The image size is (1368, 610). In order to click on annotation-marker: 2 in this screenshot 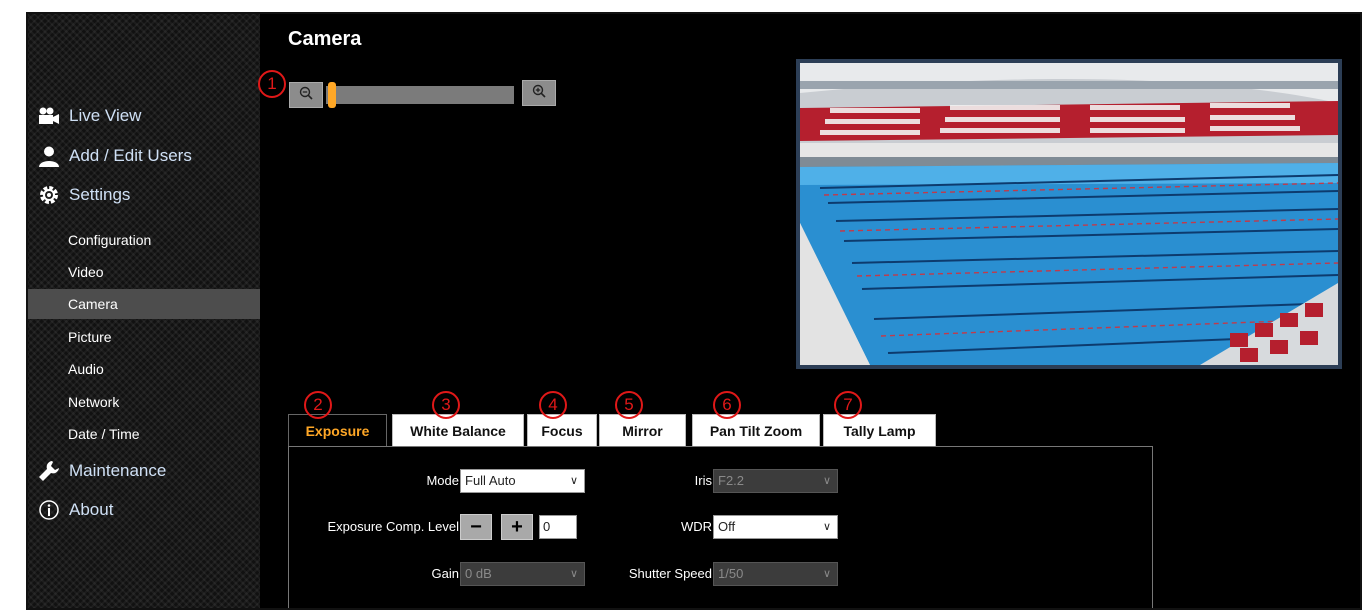, I will do `click(318, 405)`.